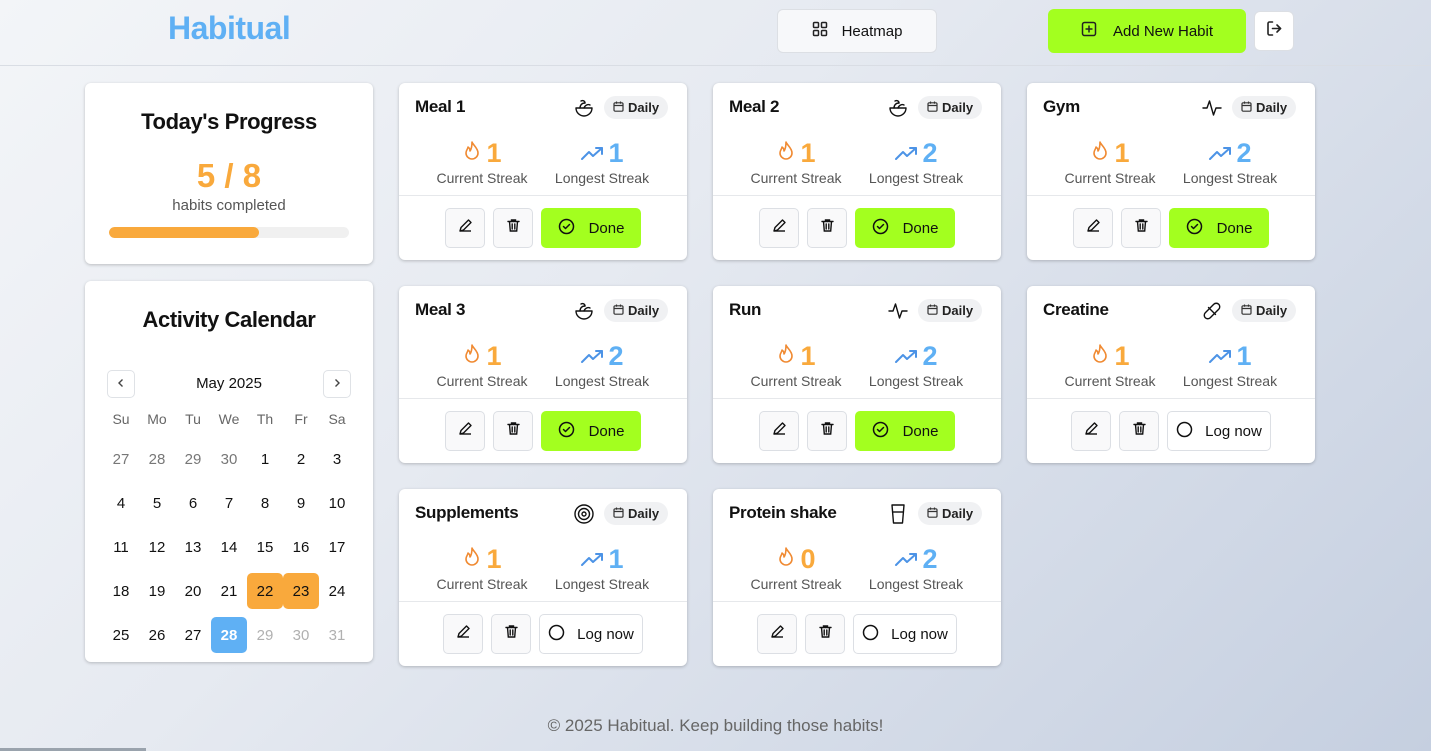 This screenshot has width=1431, height=751. I want to click on add-habit-button: Add New Habit, so click(1147, 31).